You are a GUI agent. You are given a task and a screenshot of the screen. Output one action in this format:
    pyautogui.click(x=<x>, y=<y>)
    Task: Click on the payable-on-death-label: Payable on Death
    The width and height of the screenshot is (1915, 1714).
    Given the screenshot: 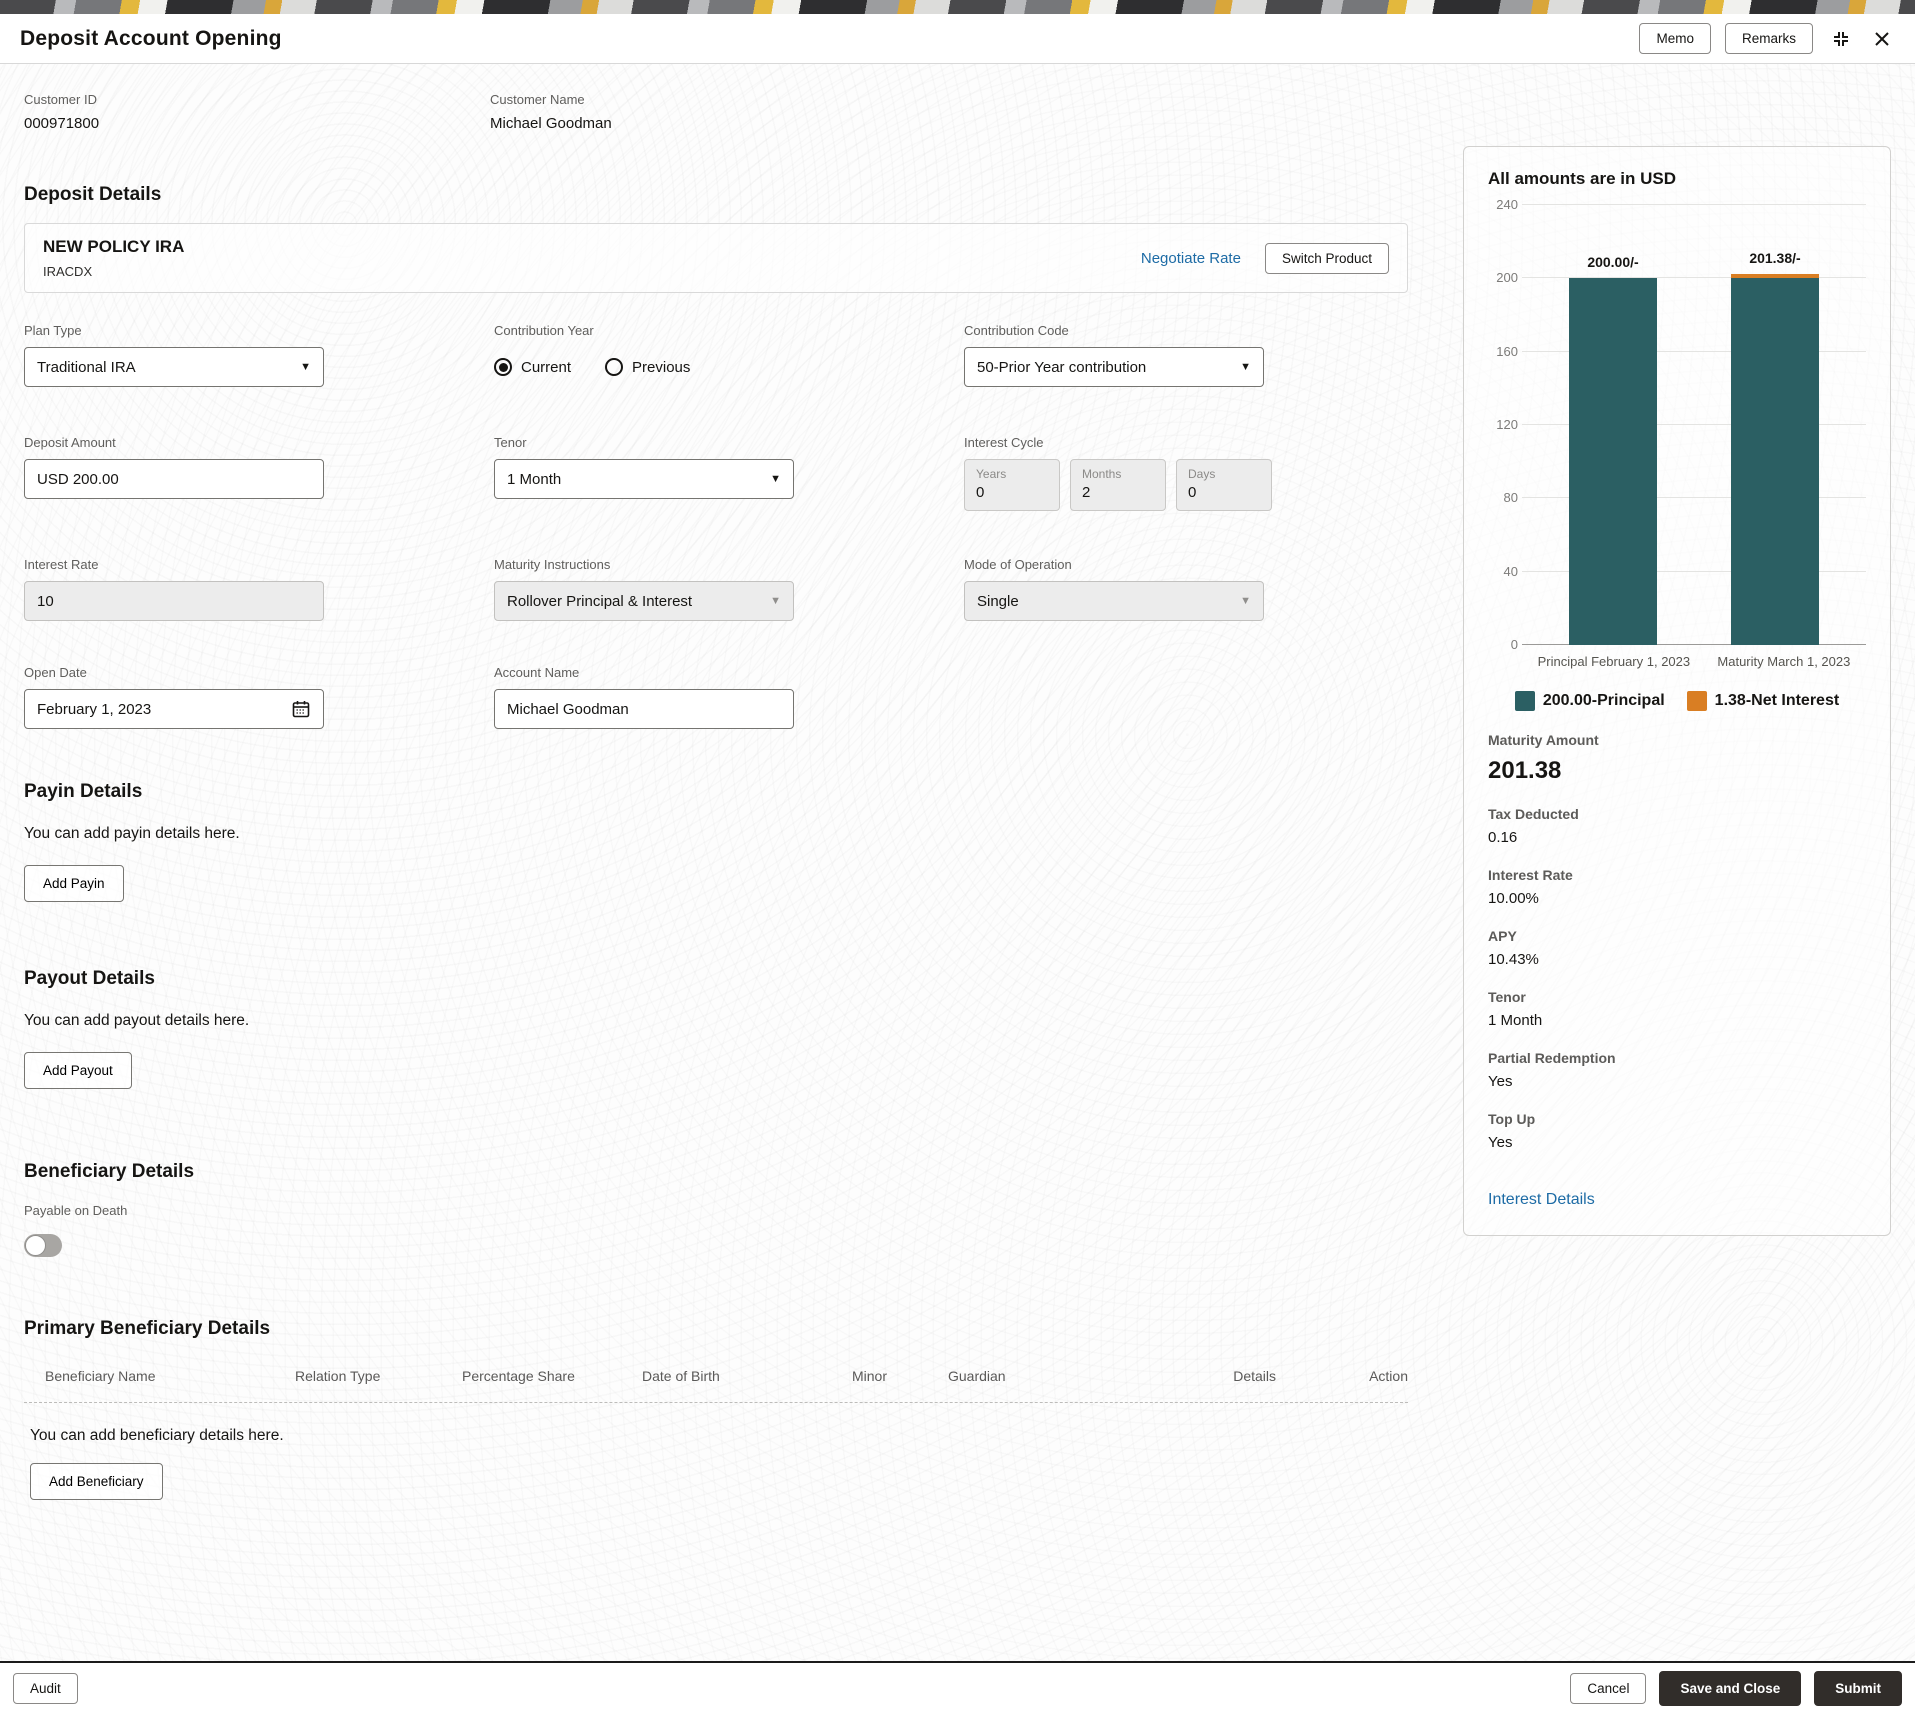 What is the action you would take?
    pyautogui.click(x=76, y=1210)
    